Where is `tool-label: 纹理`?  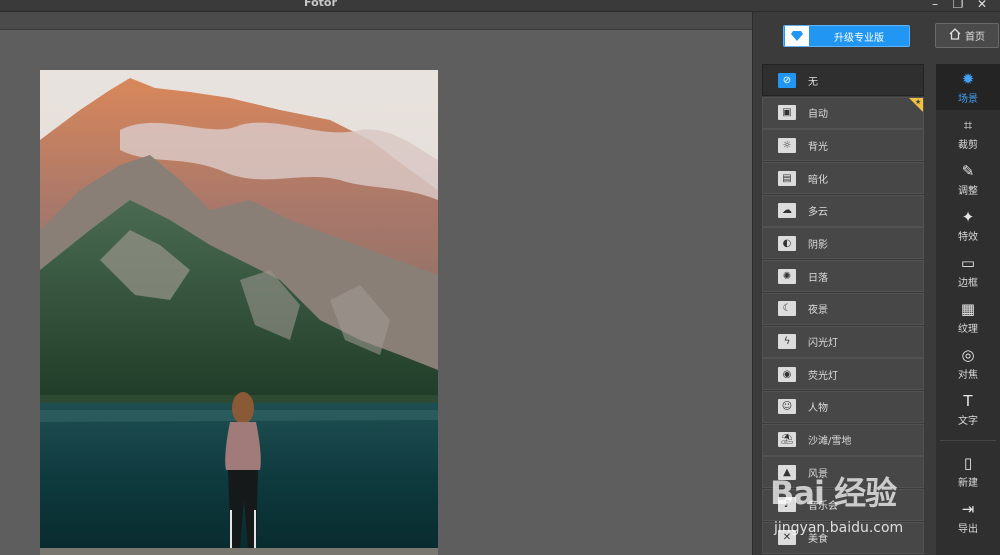 tool-label: 纹理 is located at coordinates (968, 329).